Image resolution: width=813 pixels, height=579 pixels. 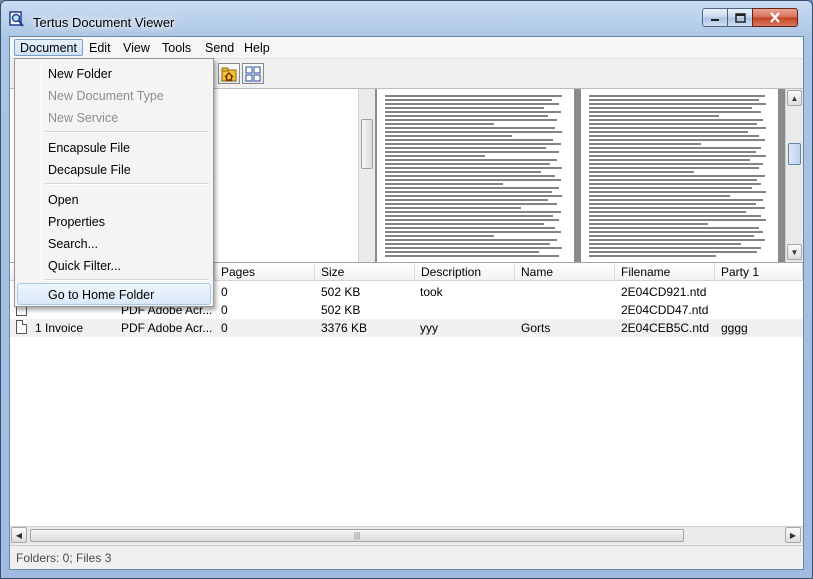 What do you see at coordinates (100, 48) in the screenshot?
I see `menu-edit: Edit` at bounding box center [100, 48].